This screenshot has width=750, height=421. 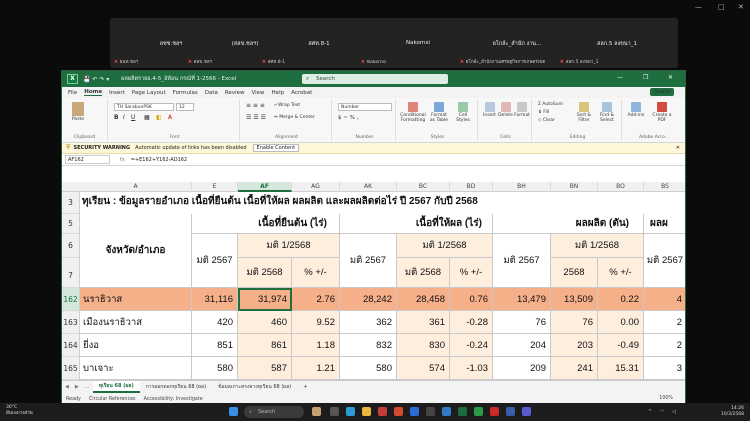 I want to click on data-cell: 13,479, so click(x=522, y=299).